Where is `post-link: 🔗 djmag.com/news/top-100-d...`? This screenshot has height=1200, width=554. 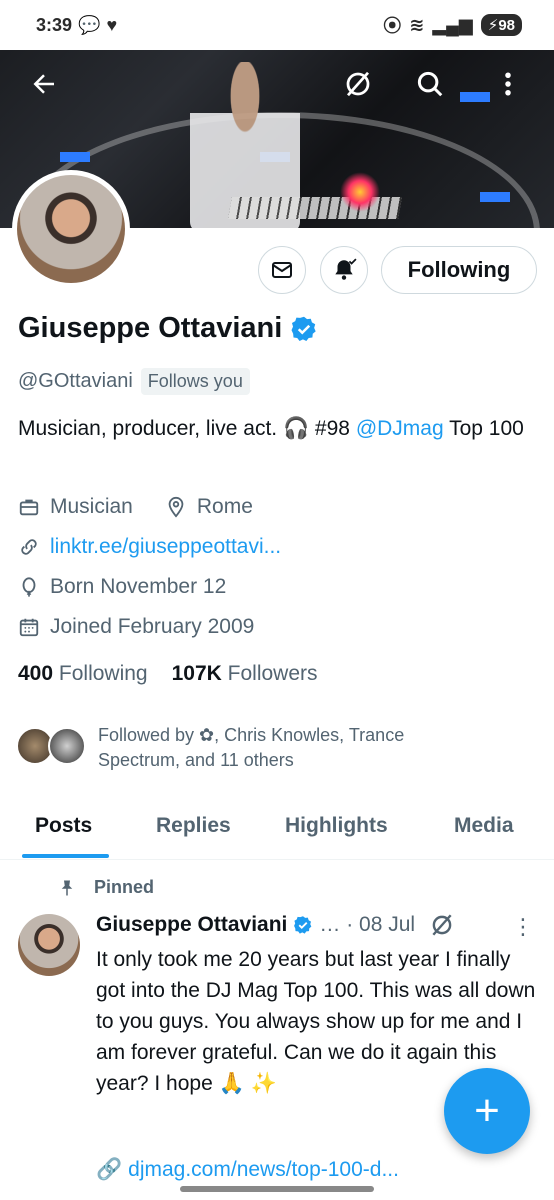 post-link: 🔗 djmag.com/news/top-100-d... is located at coordinates (247, 1170).